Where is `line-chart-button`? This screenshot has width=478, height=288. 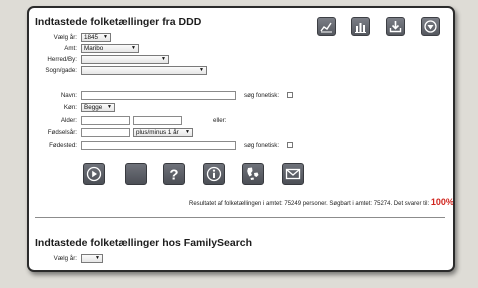
line-chart-button is located at coordinates (326, 26).